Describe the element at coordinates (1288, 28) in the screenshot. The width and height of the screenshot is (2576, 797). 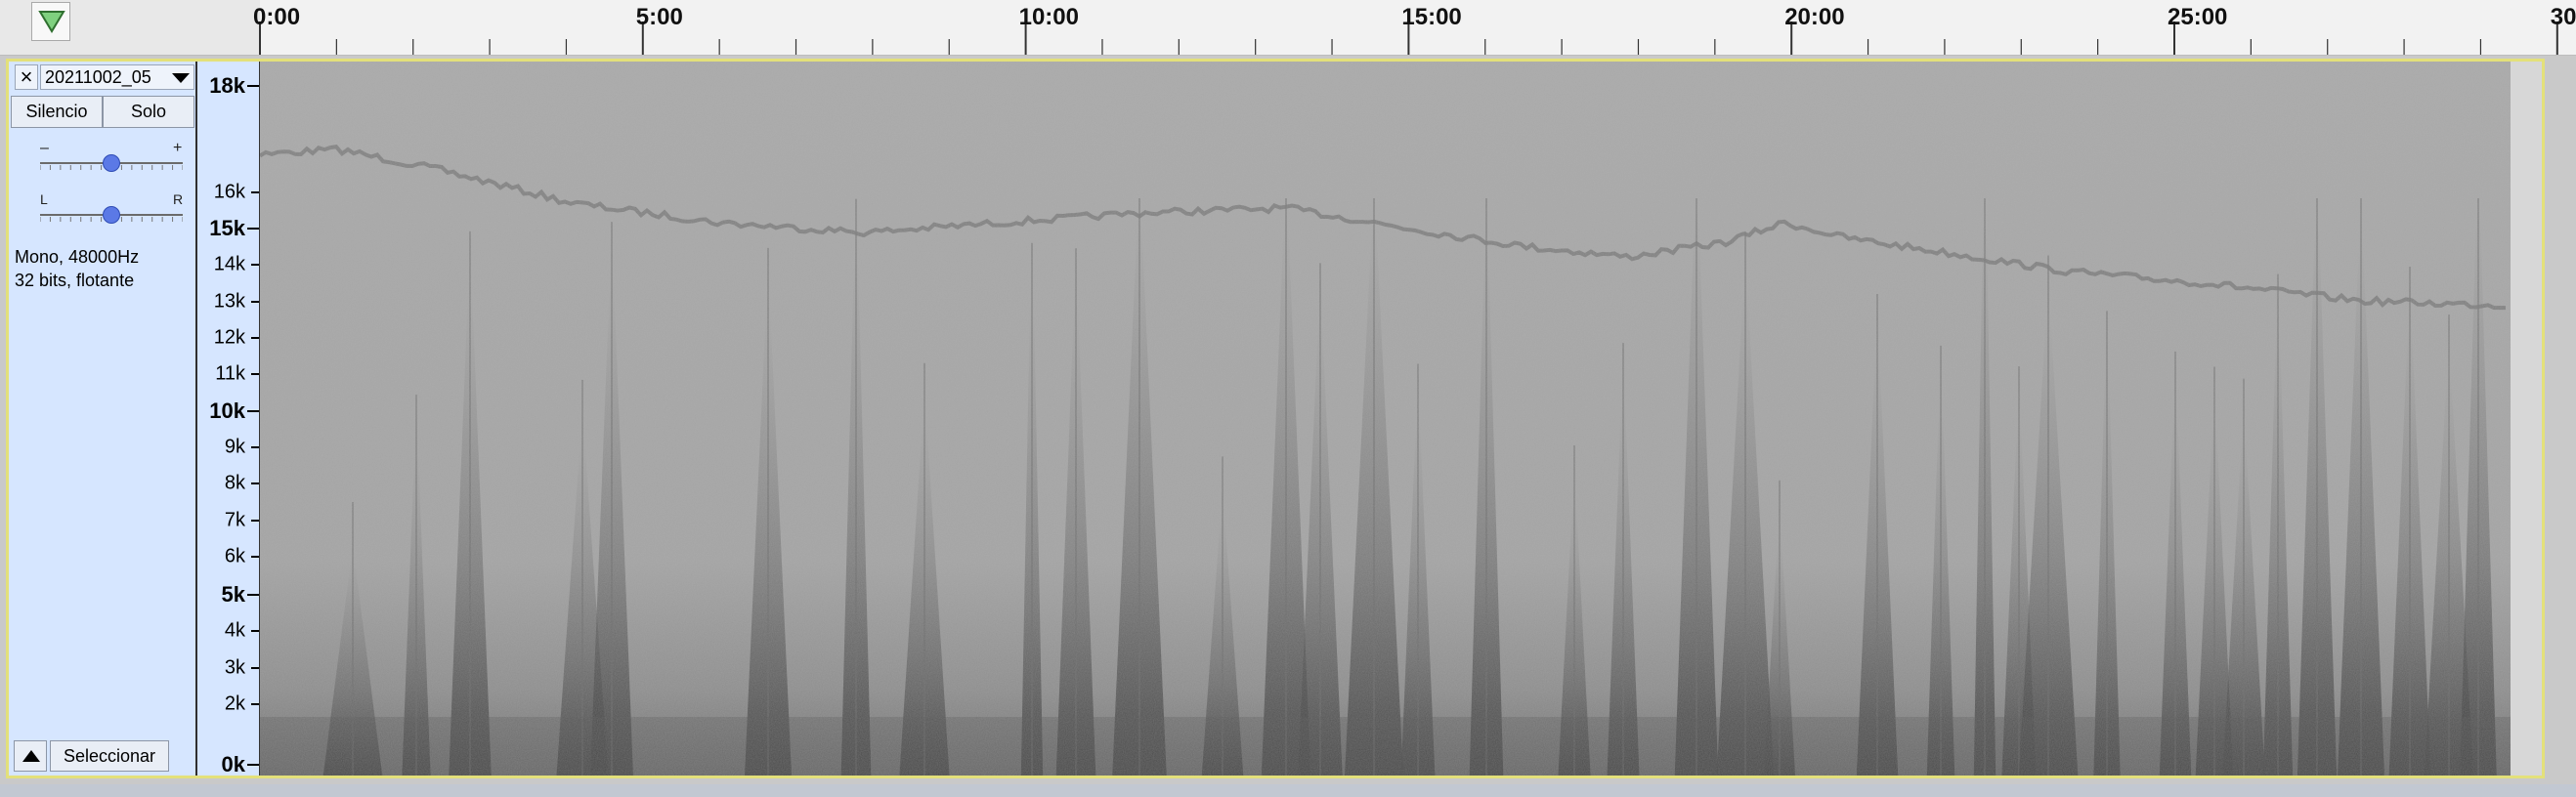
I see `timeline-ruler: 0:00 5:00 10:00 15:00 20:00 25:00 30:00` at that location.